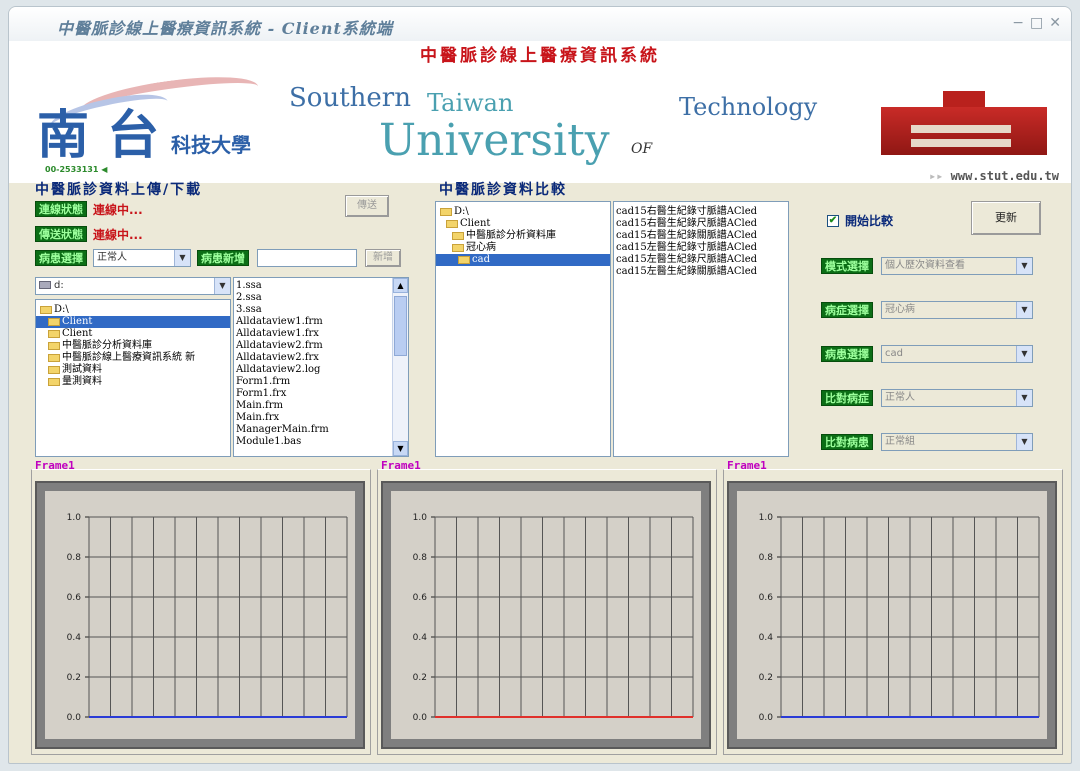  Describe the element at coordinates (321, 442) in the screenshot. I see `file-item: Module1.bas` at that location.